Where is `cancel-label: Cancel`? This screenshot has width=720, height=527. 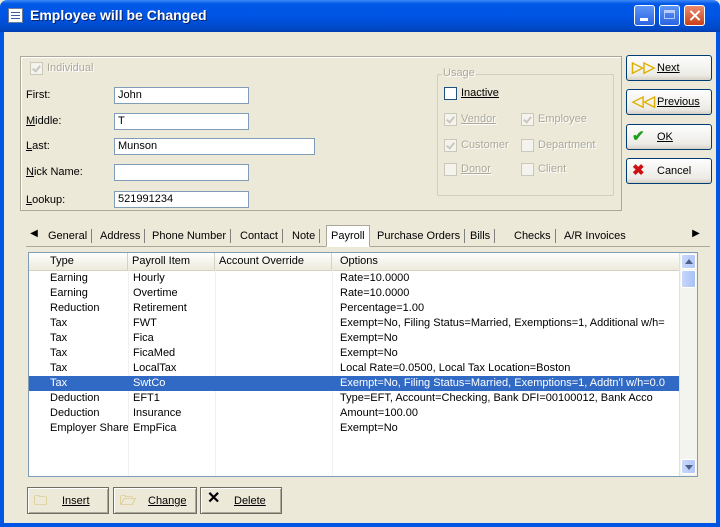
cancel-label: Cancel is located at coordinates (674, 171).